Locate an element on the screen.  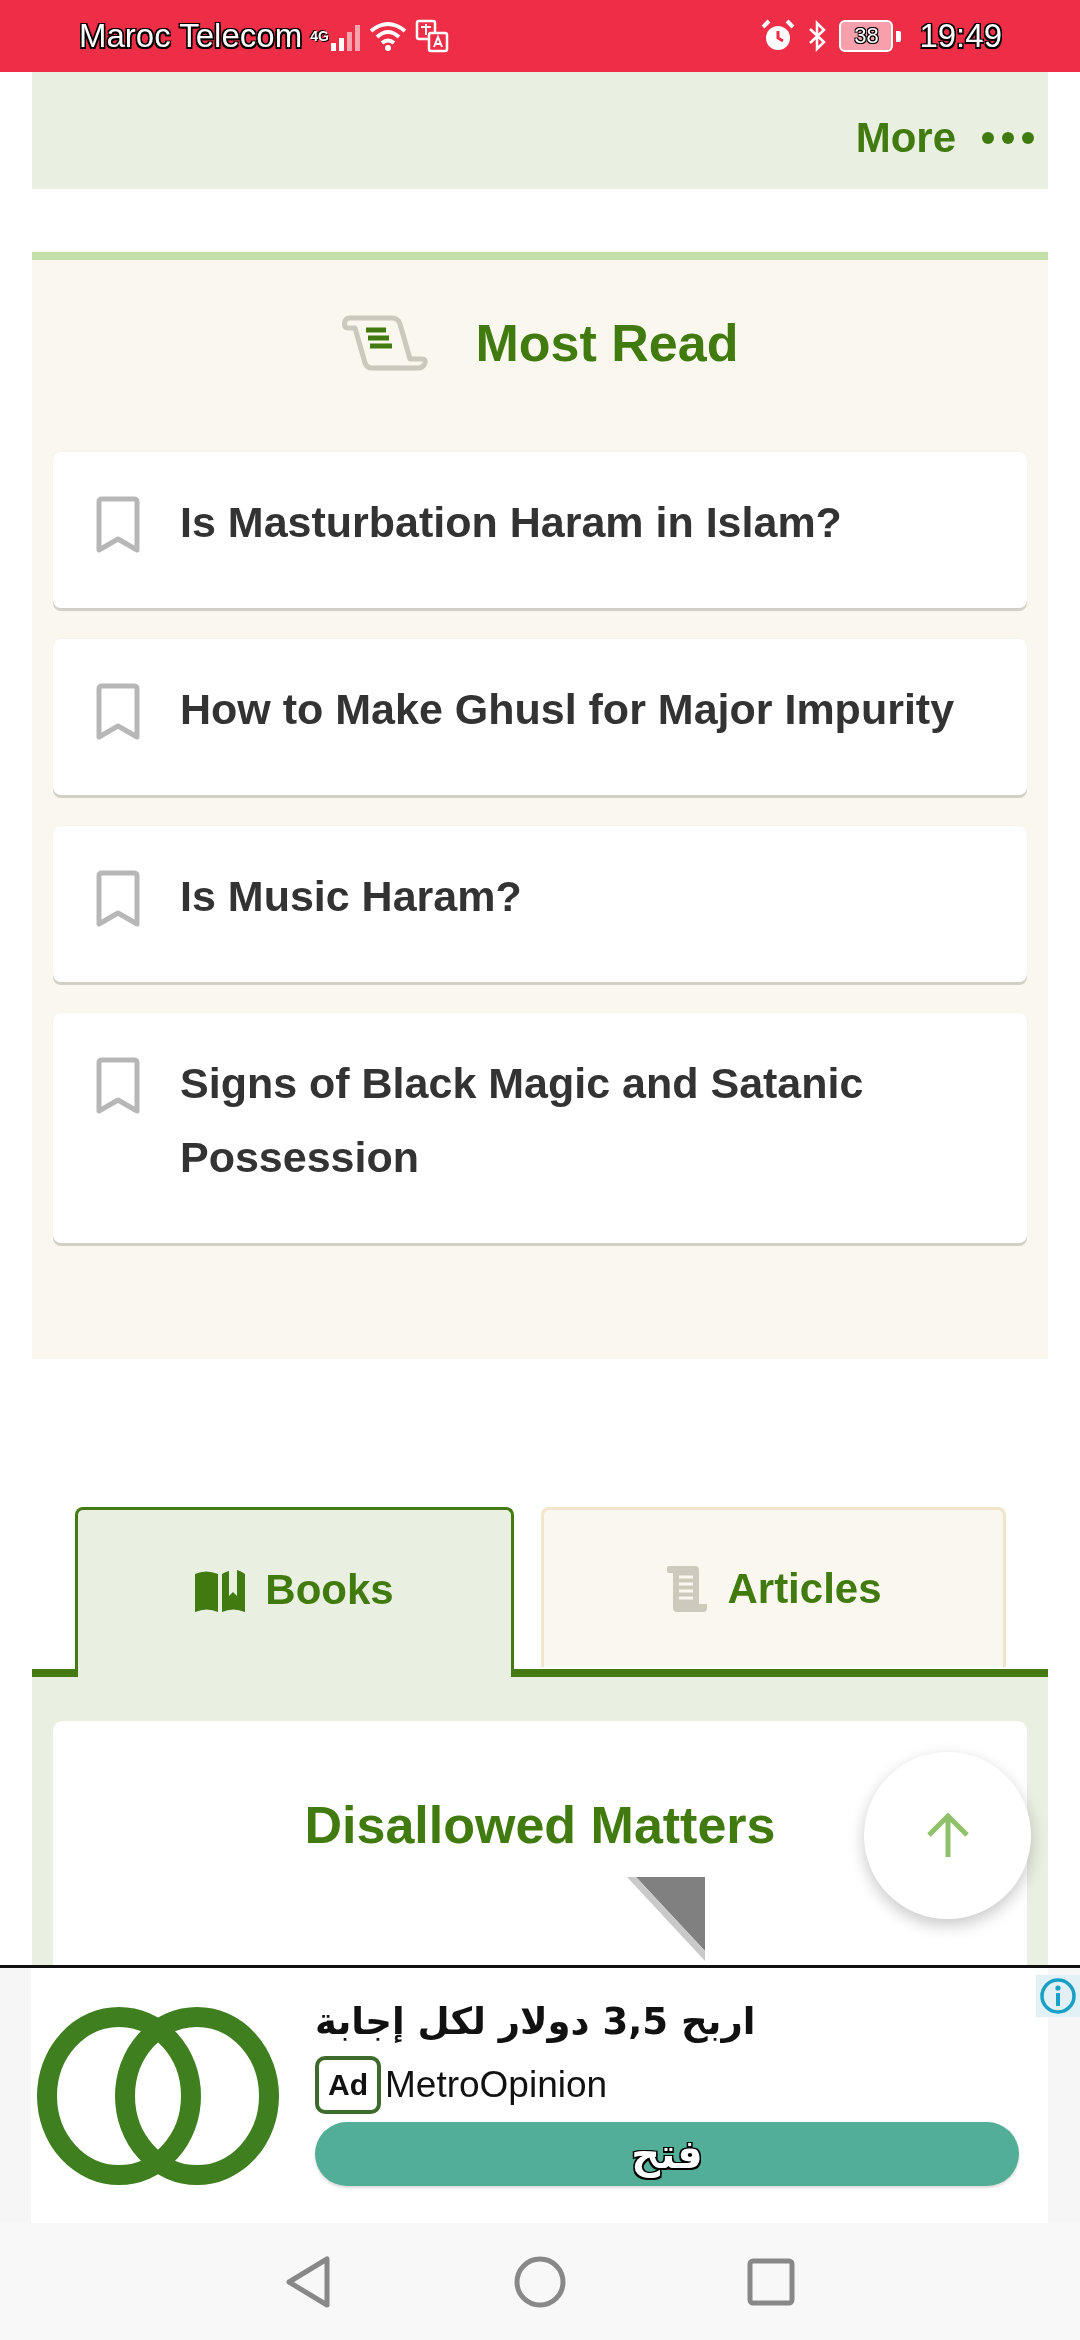
article-card: Signs of Black Magic and Satanic Possession is located at coordinates (540, 1128).